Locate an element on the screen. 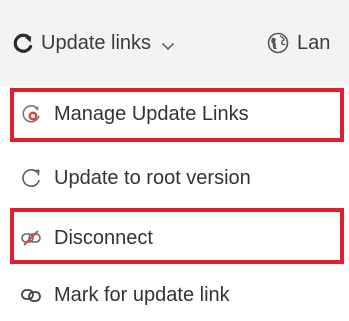  update-links-button: Update links is located at coordinates (93, 43).